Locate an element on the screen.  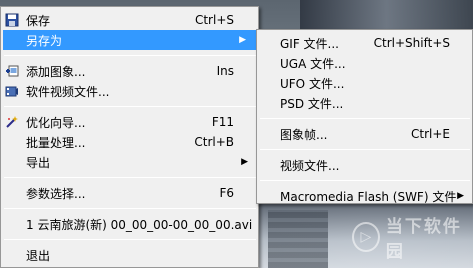
film-icon is located at coordinates (11, 91).